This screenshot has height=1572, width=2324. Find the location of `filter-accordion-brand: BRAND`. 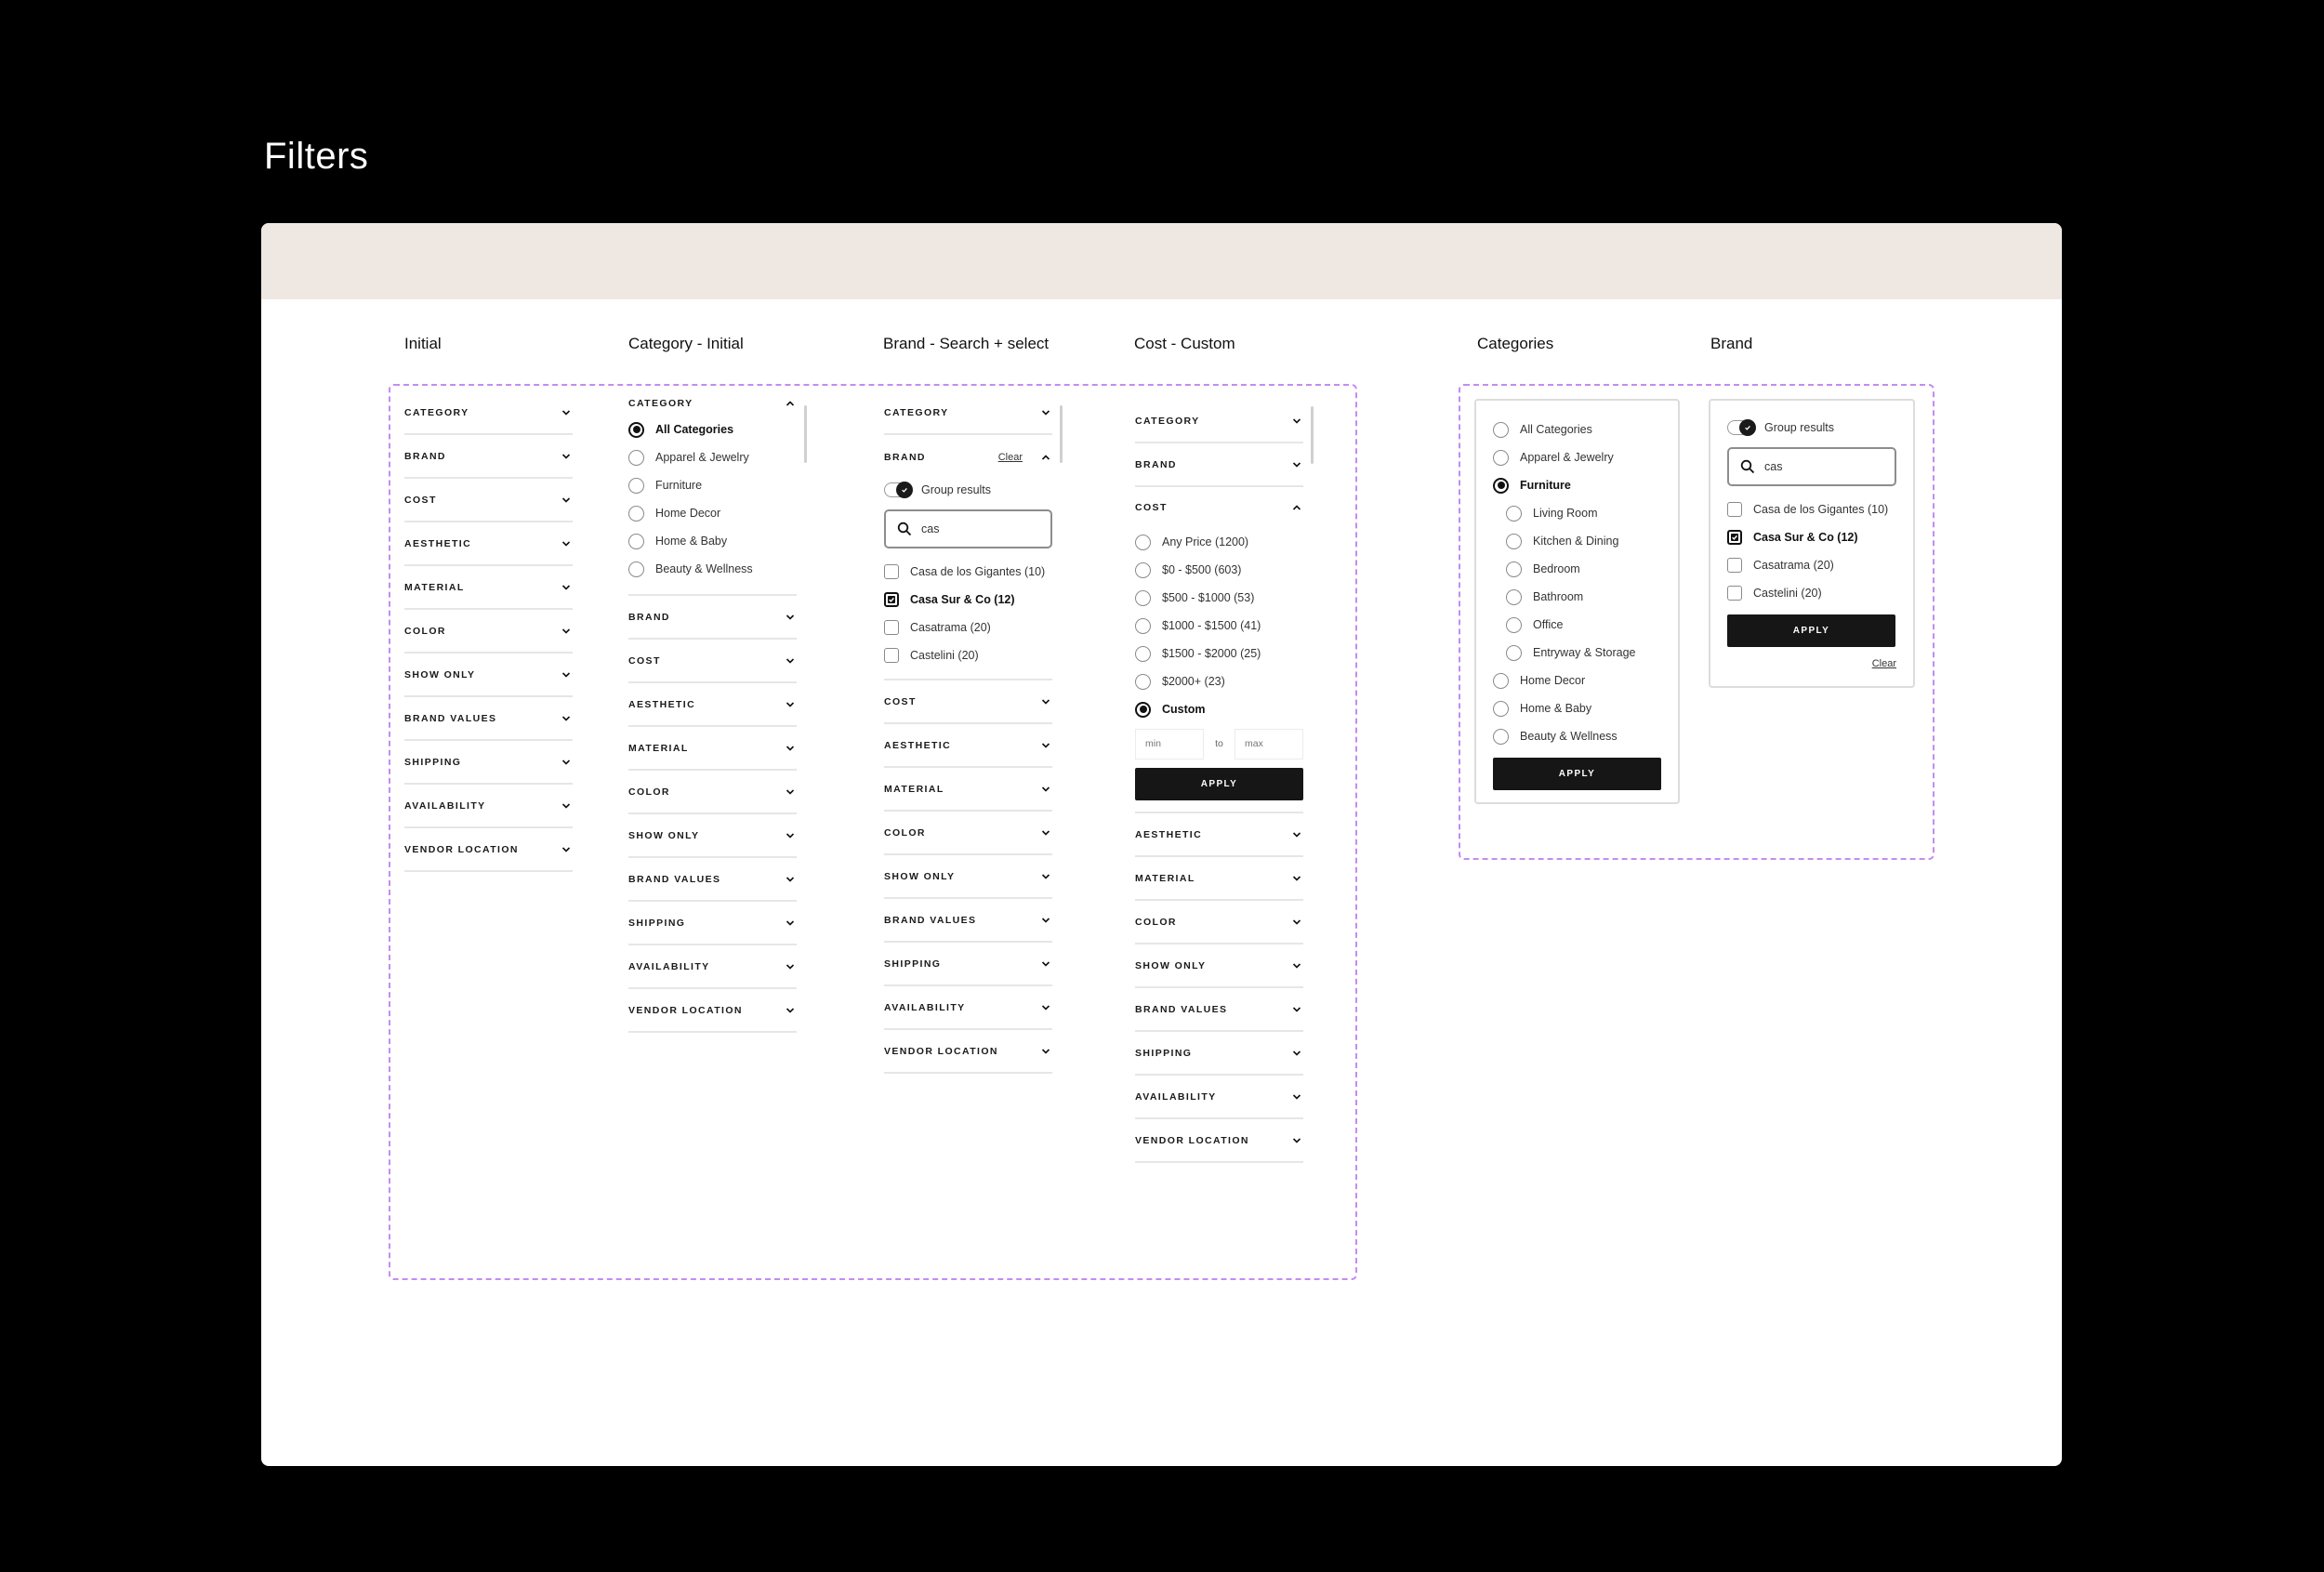

filter-accordion-brand: BRAND is located at coordinates (712, 618).